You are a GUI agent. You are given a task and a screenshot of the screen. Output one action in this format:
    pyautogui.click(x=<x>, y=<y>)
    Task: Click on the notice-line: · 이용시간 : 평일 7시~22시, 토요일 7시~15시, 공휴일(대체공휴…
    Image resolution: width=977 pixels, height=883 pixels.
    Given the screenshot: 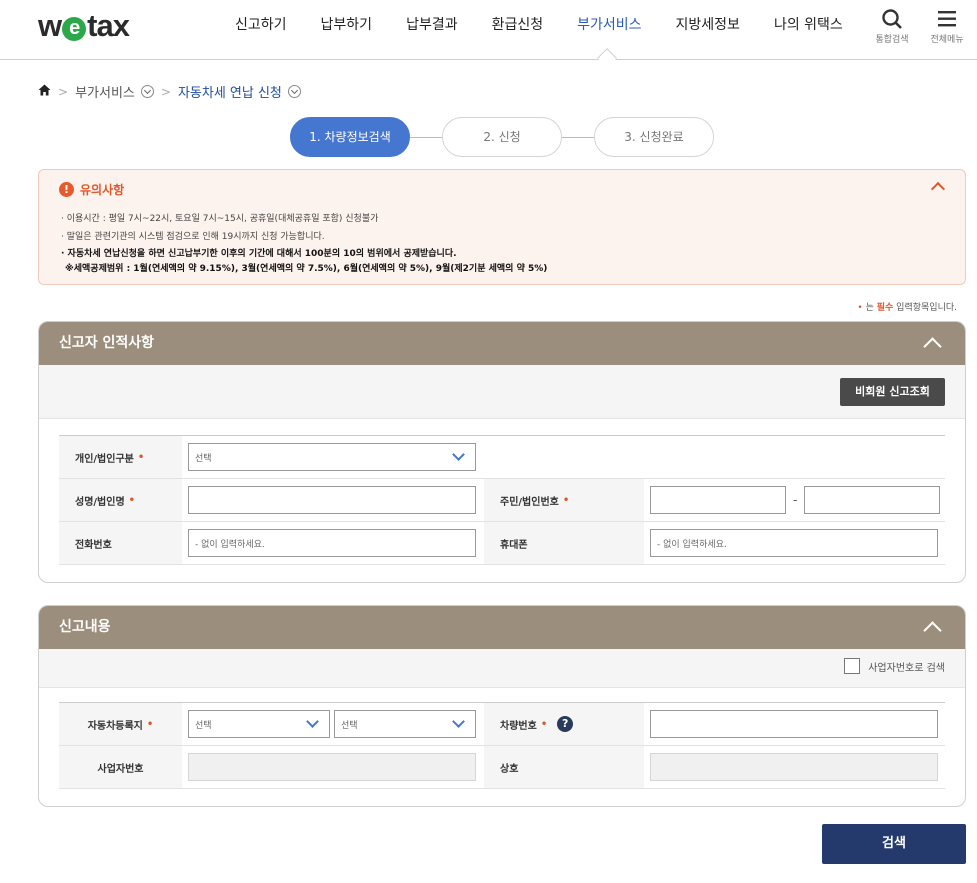 What is the action you would take?
    pyautogui.click(x=220, y=219)
    